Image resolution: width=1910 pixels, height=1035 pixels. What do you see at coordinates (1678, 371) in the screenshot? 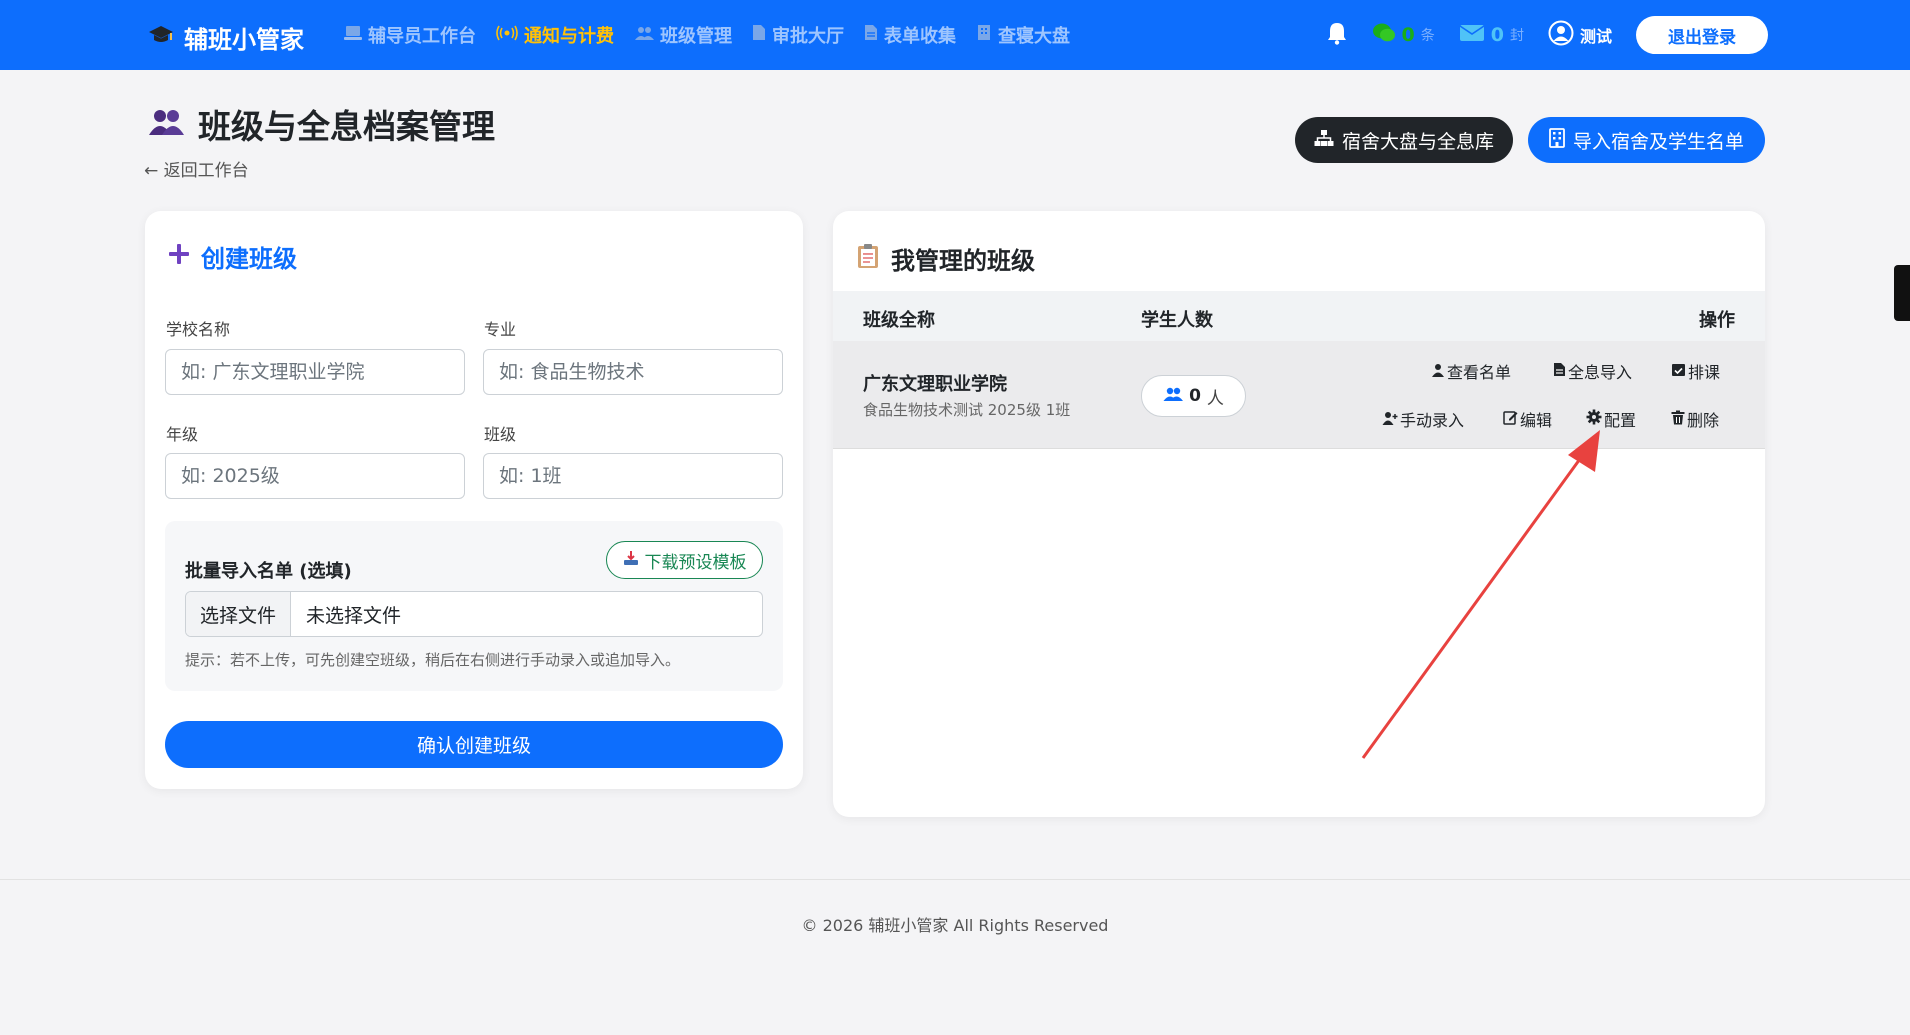
I see `calendar-check-icon` at bounding box center [1678, 371].